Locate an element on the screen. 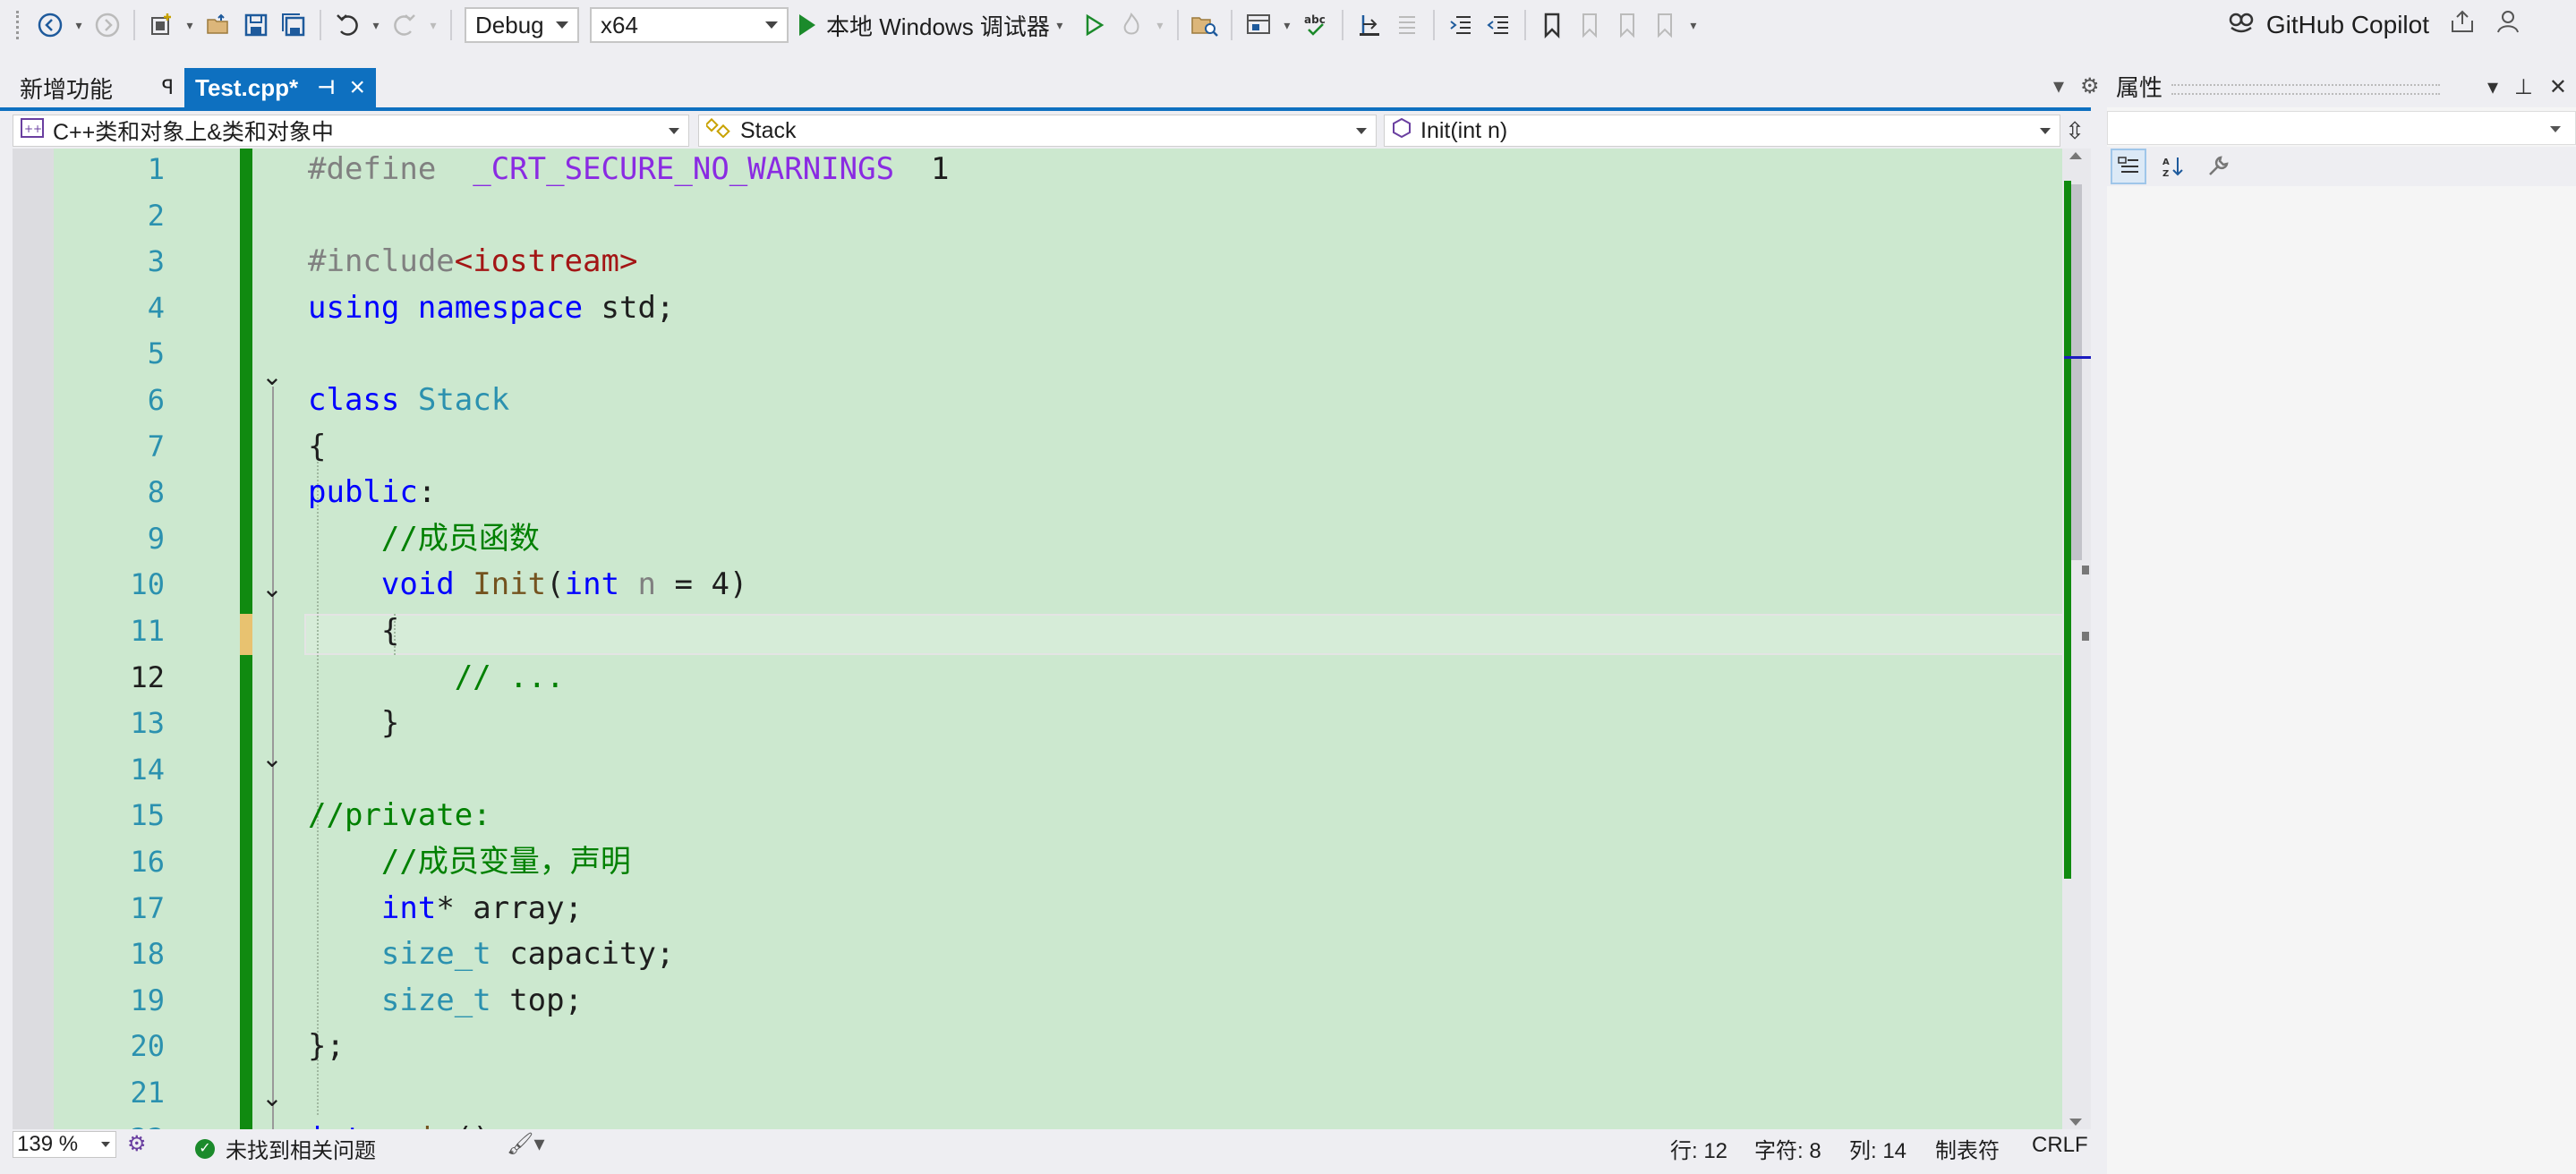 The height and width of the screenshot is (1174, 2576). panel-grip is located at coordinates (2305, 89).